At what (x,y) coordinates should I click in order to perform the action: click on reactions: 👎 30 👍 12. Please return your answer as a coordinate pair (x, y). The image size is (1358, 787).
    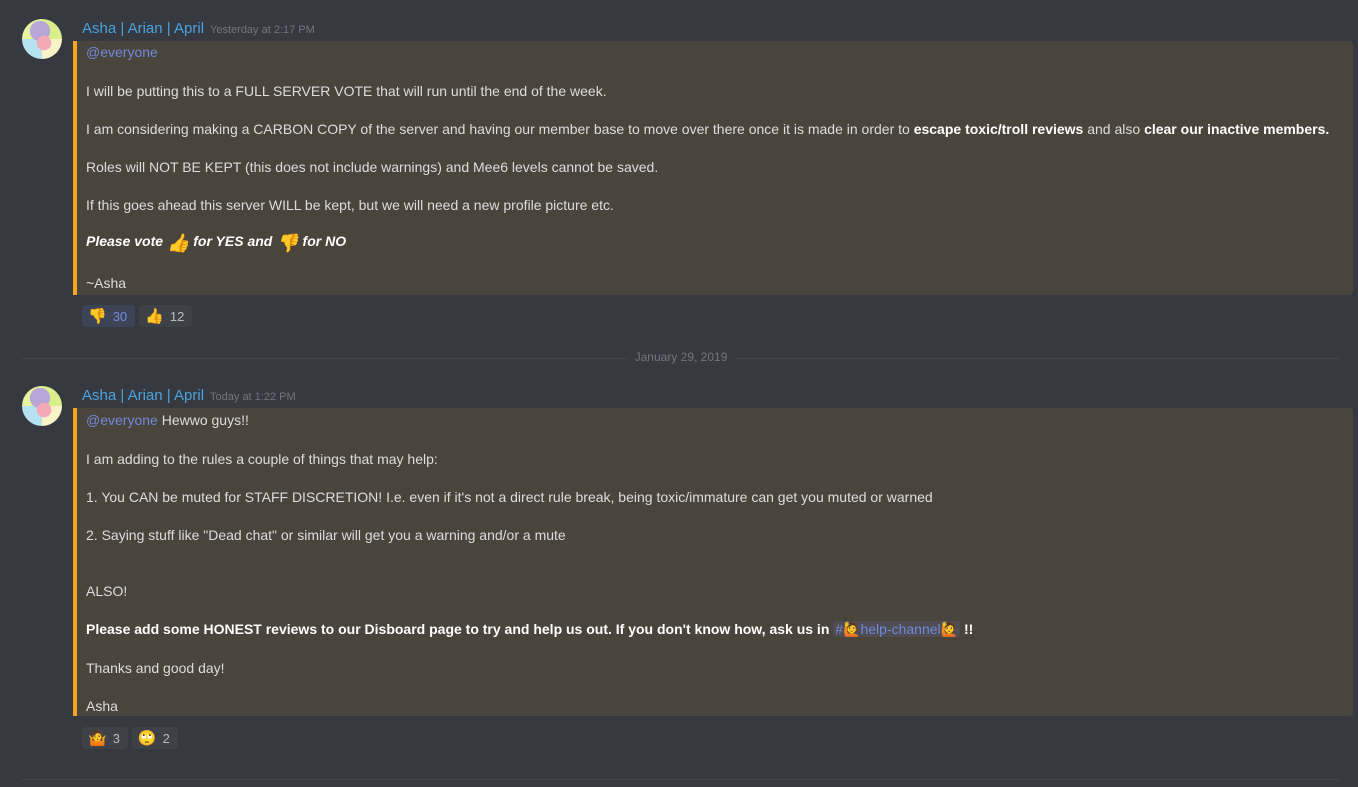
    Looking at the image, I should click on (137, 316).